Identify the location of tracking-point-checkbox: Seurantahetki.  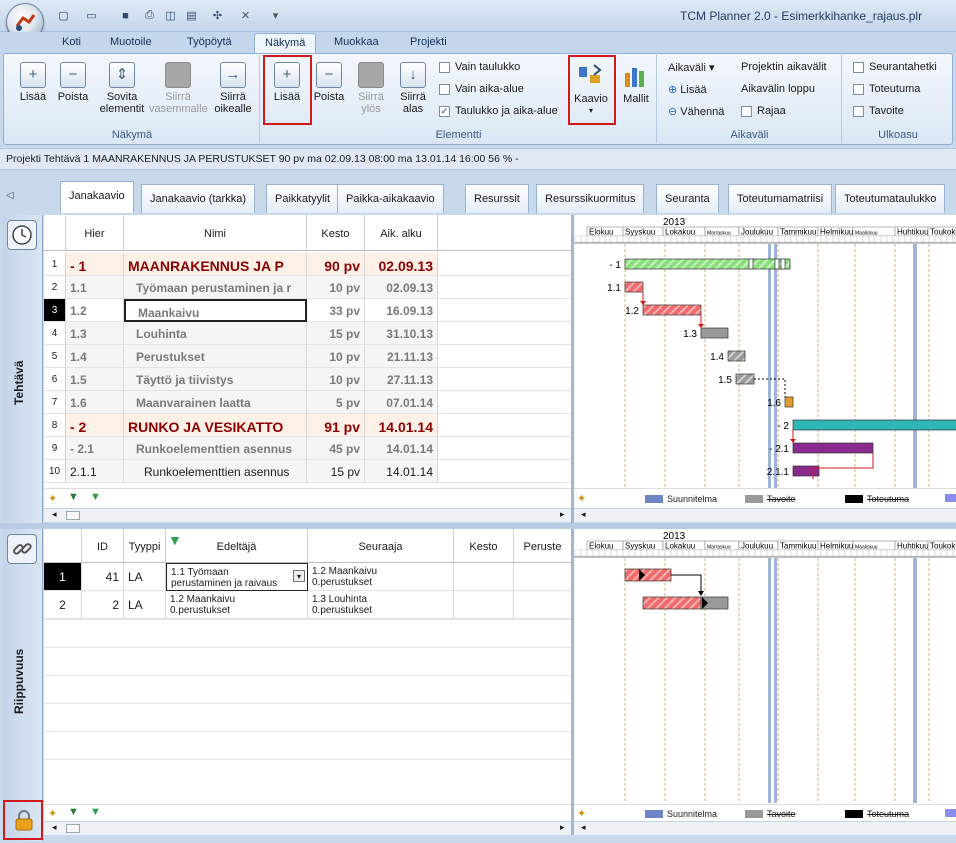
(895, 67).